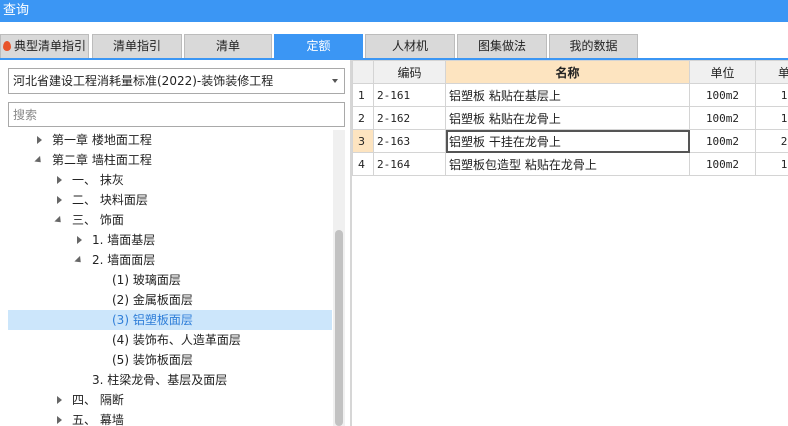  Describe the element at coordinates (170, 200) in the screenshot. I see `tree-node-tile-layer: 二、 块料面层` at that location.